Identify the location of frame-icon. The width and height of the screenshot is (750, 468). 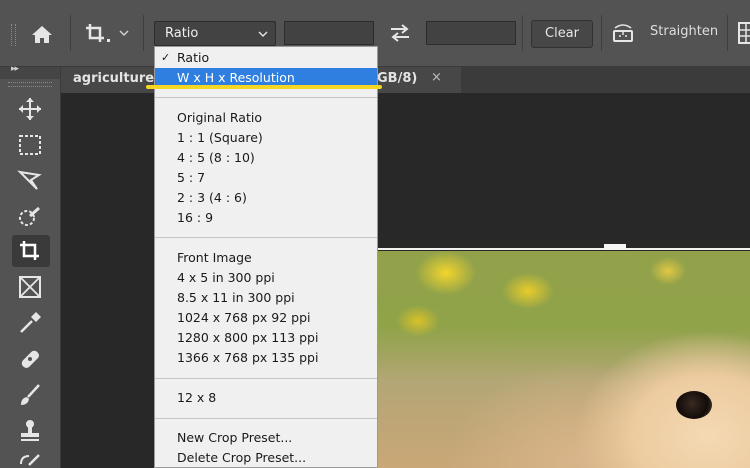
(30, 287).